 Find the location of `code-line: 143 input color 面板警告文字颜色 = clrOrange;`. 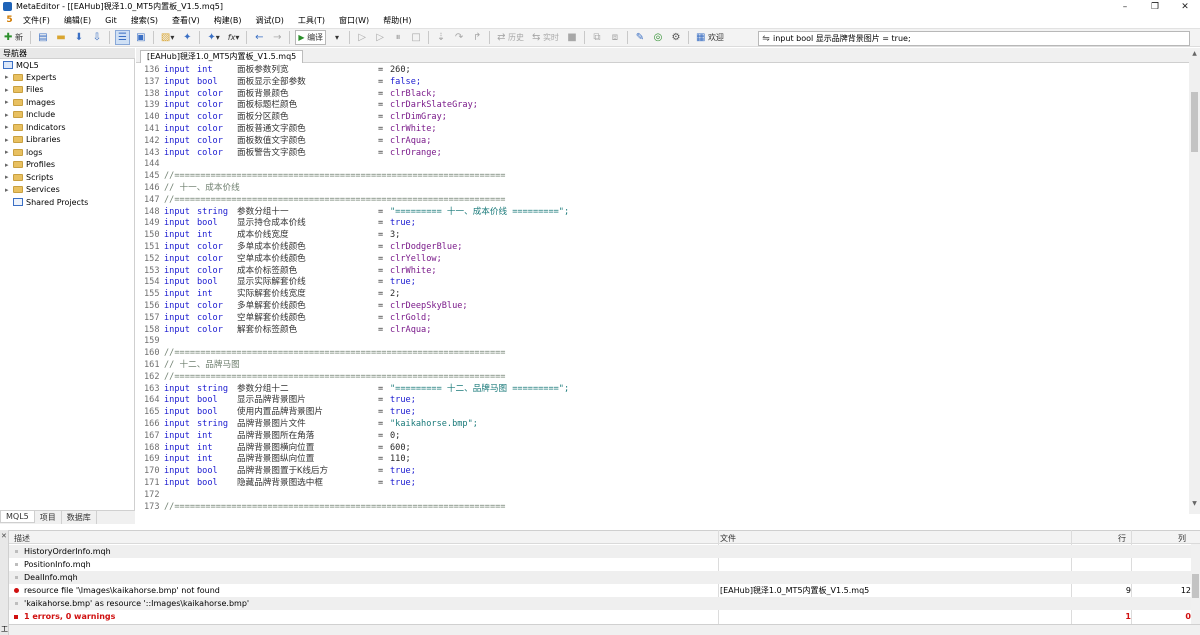

code-line: 143 input color 面板警告文字颜色 = clrOrange; is located at coordinates (662, 154).